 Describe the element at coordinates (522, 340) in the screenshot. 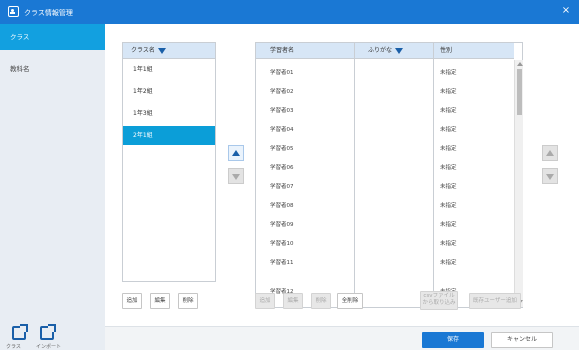

I see `cancel-button: キャンセル` at that location.